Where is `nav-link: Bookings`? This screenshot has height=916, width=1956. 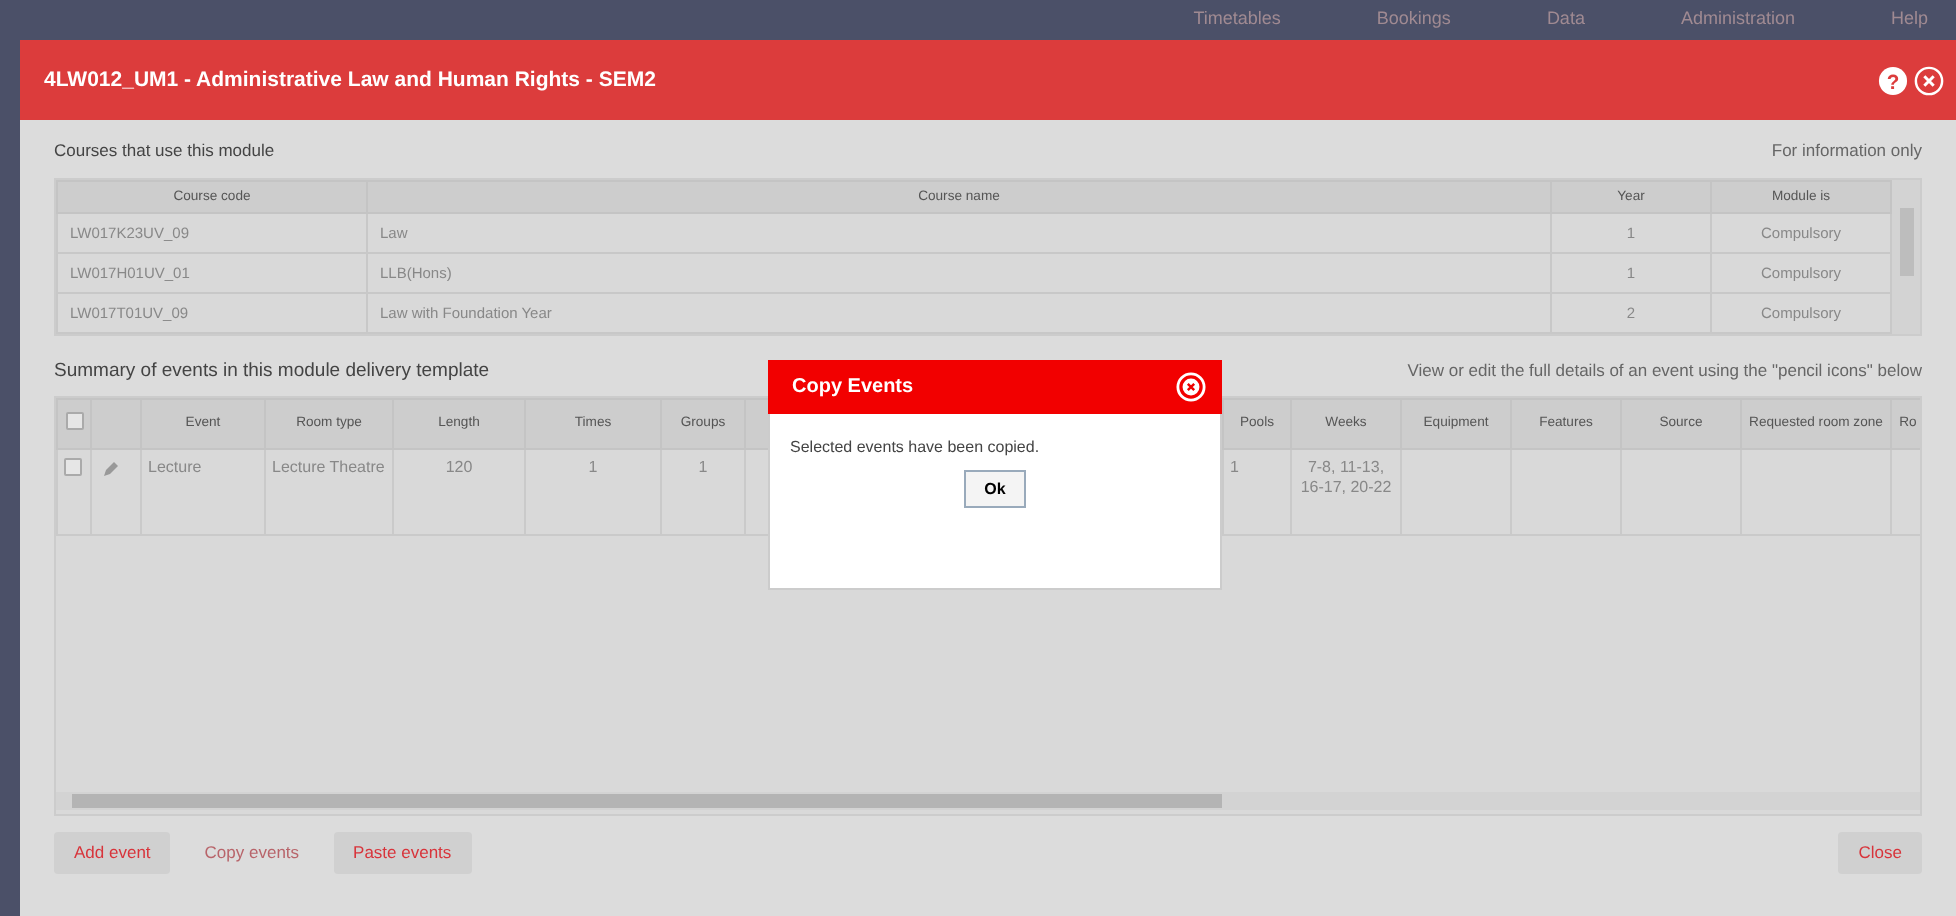 nav-link: Bookings is located at coordinates (1413, 18).